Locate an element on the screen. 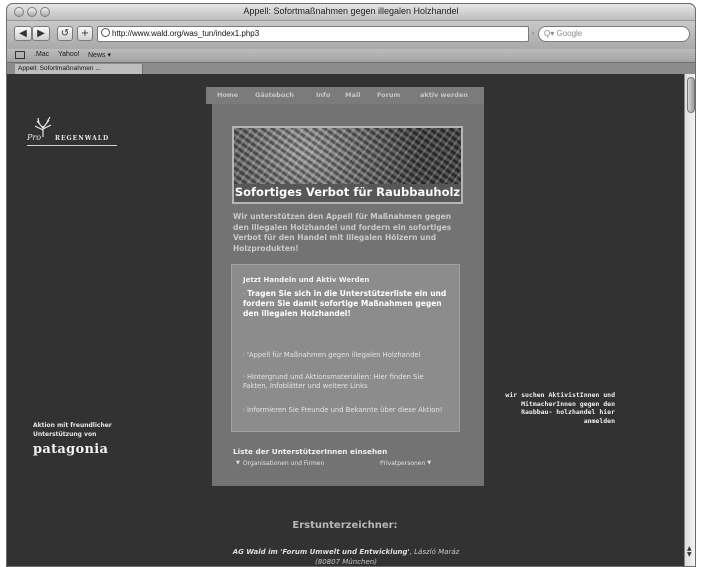 Image resolution: width=702 pixels, height=567 pixels. organisations-link: ▼ Organisationen und Firmen is located at coordinates (280, 463).